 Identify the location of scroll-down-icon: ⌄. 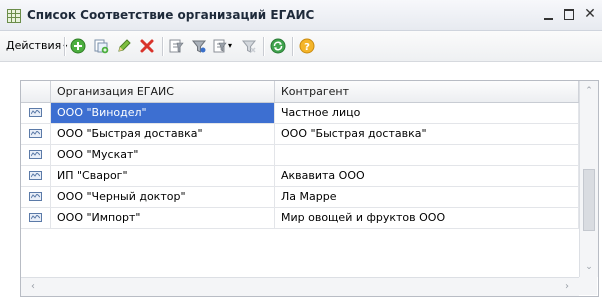
(589, 267).